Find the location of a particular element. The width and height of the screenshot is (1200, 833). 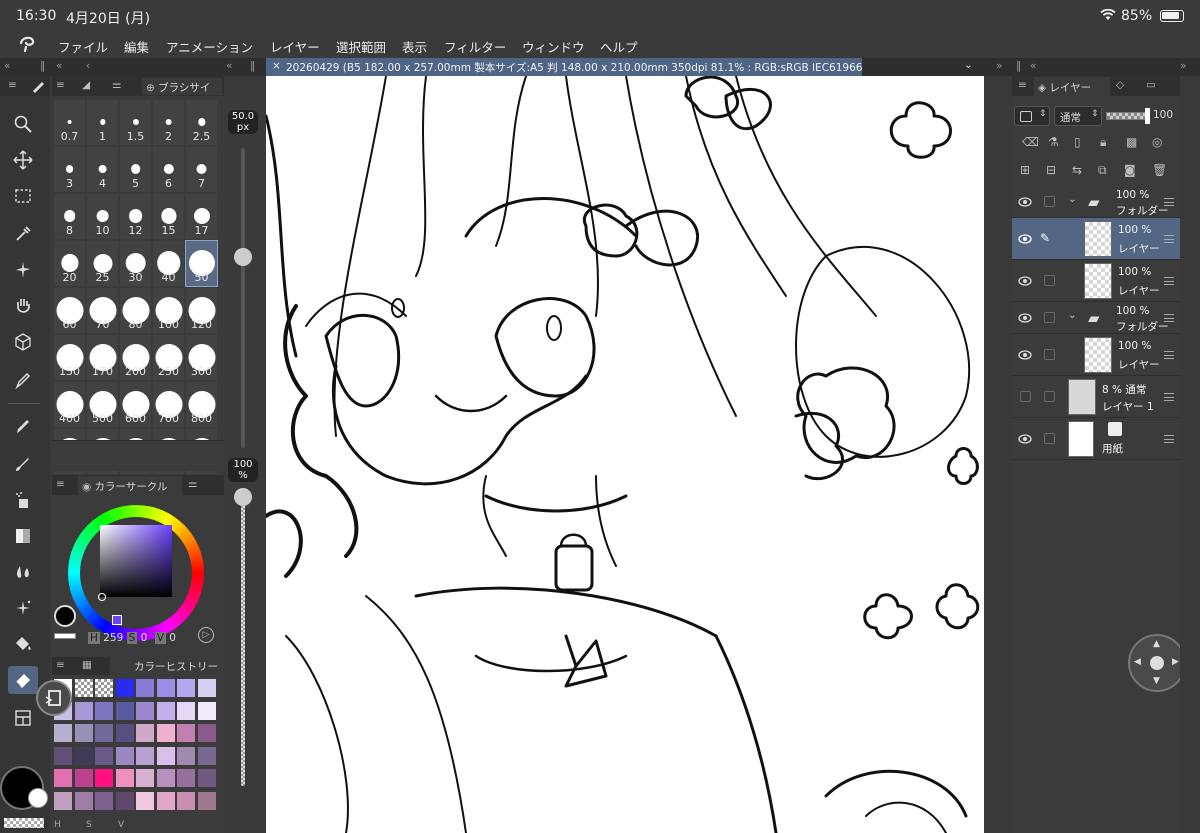

brush-size-cell: 150 is located at coordinates (69, 357).